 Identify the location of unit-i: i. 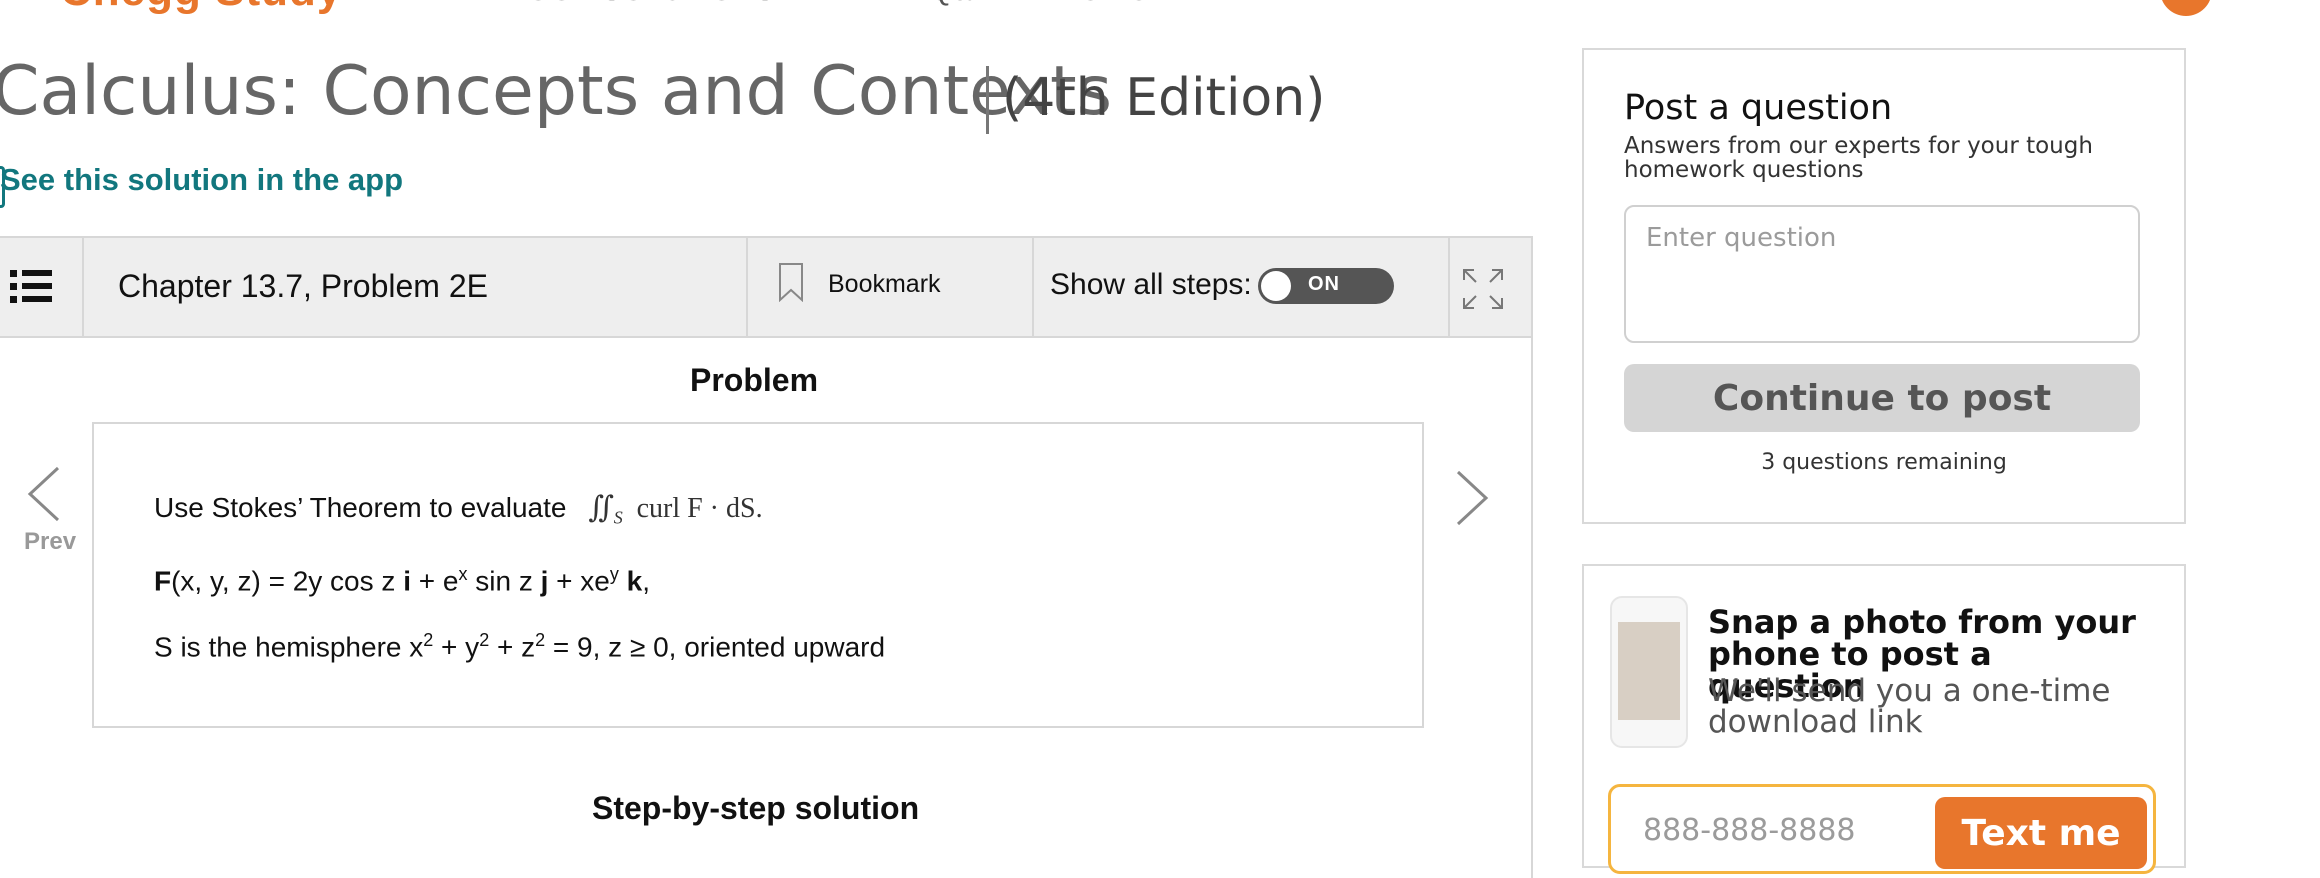
(407, 581).